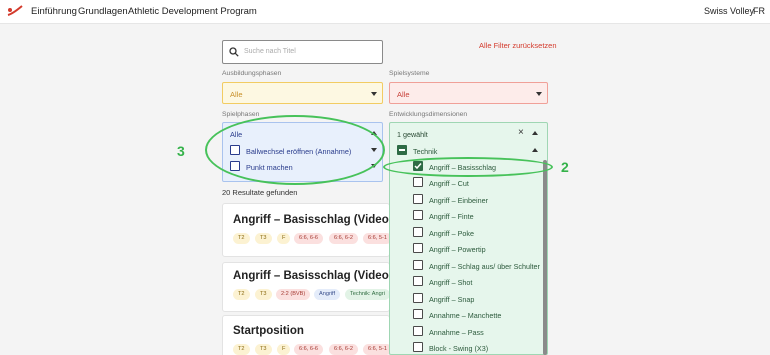  Describe the element at coordinates (451, 299) in the screenshot. I see `option-angriff-snap: Angriff – Snap` at that location.